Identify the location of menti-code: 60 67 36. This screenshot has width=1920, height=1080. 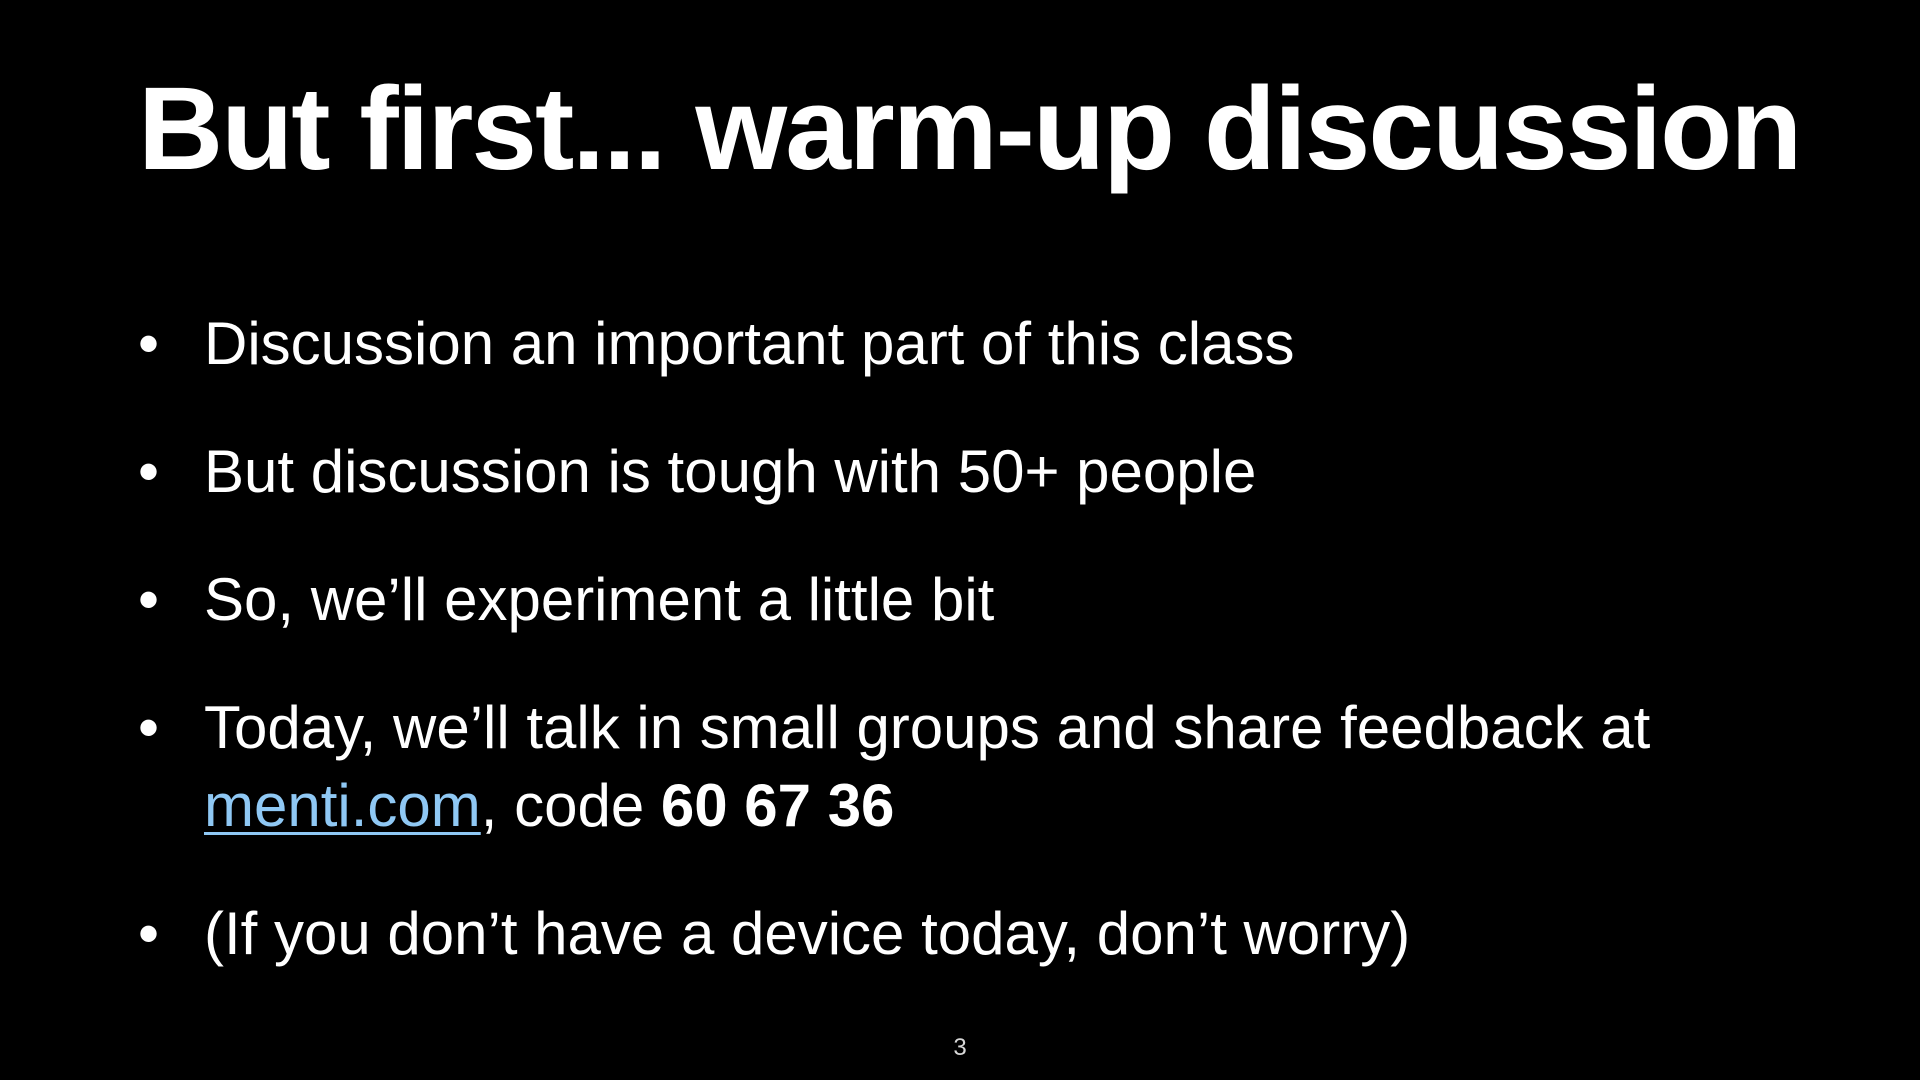
(777, 805).